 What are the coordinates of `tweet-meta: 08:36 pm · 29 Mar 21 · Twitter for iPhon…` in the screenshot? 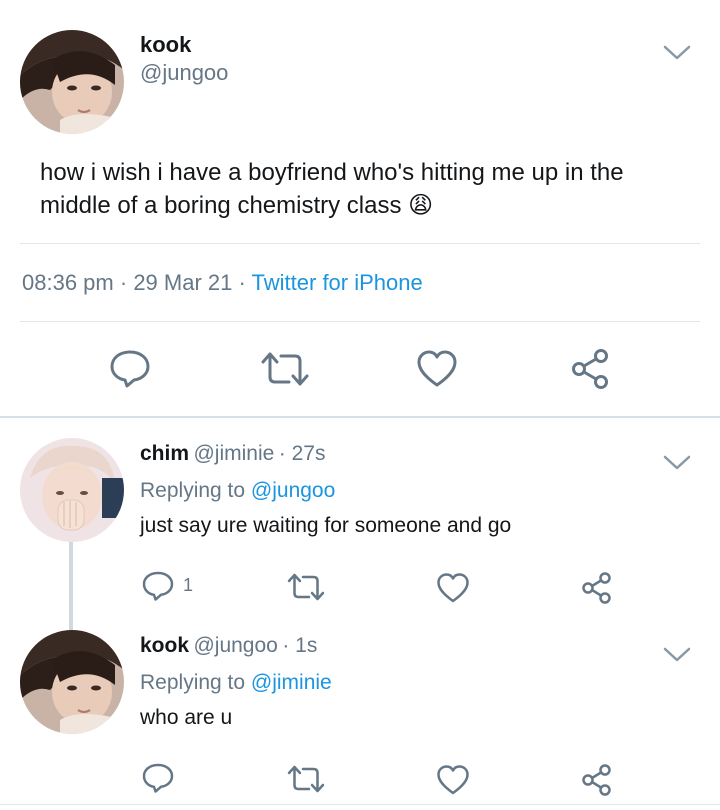 It's located at (222, 282).